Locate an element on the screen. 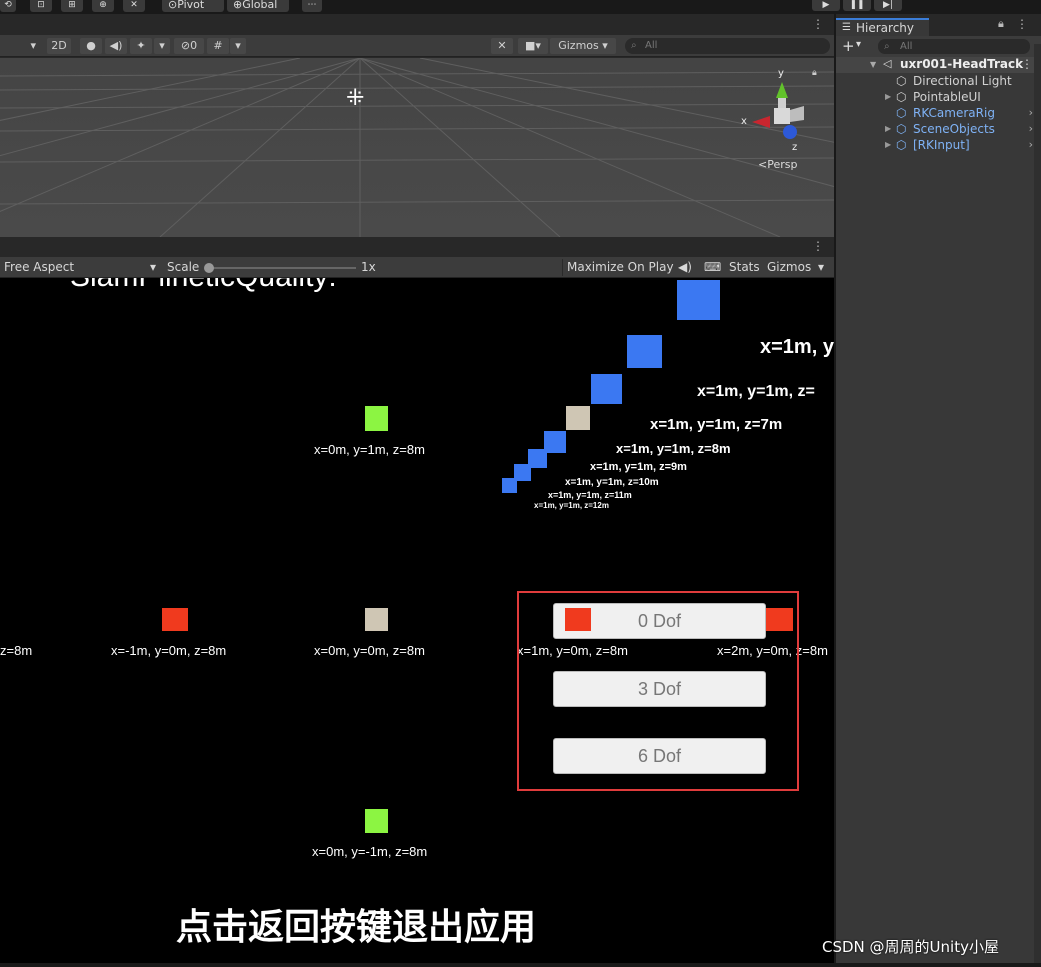 The width and height of the screenshot is (1041, 967). tab-hierarchy: ☰ Hierarchy is located at coordinates (882, 27).